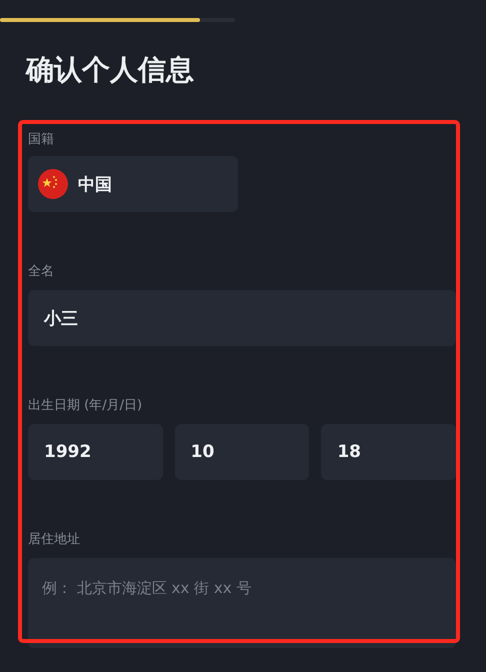 The image size is (486, 672). Describe the element at coordinates (242, 452) in the screenshot. I see `date-field: 10` at that location.